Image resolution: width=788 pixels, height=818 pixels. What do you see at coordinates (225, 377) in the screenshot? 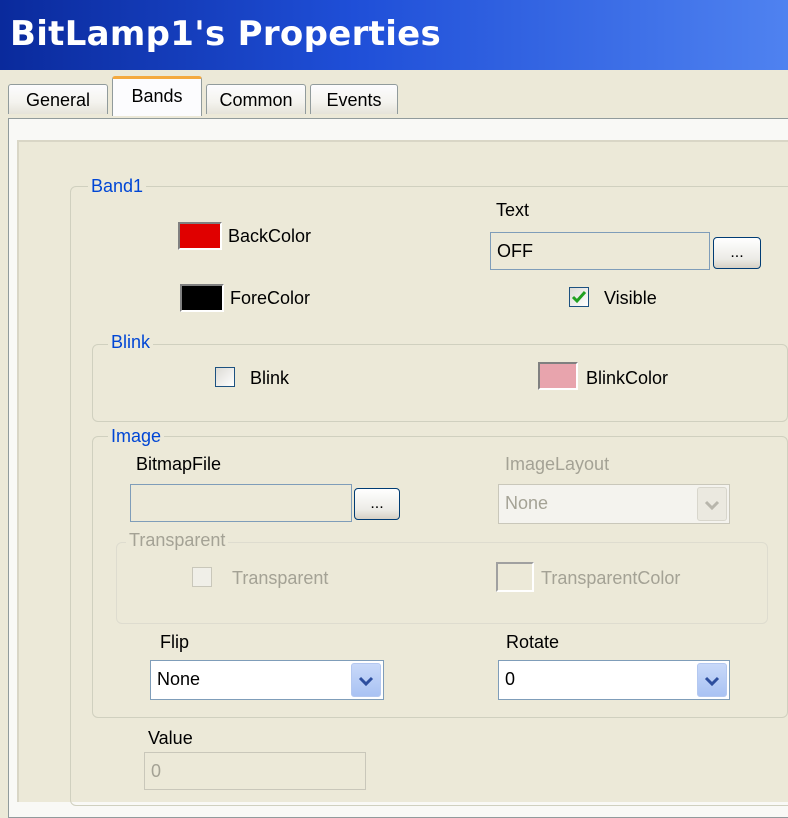
I see `blink-checkbox` at bounding box center [225, 377].